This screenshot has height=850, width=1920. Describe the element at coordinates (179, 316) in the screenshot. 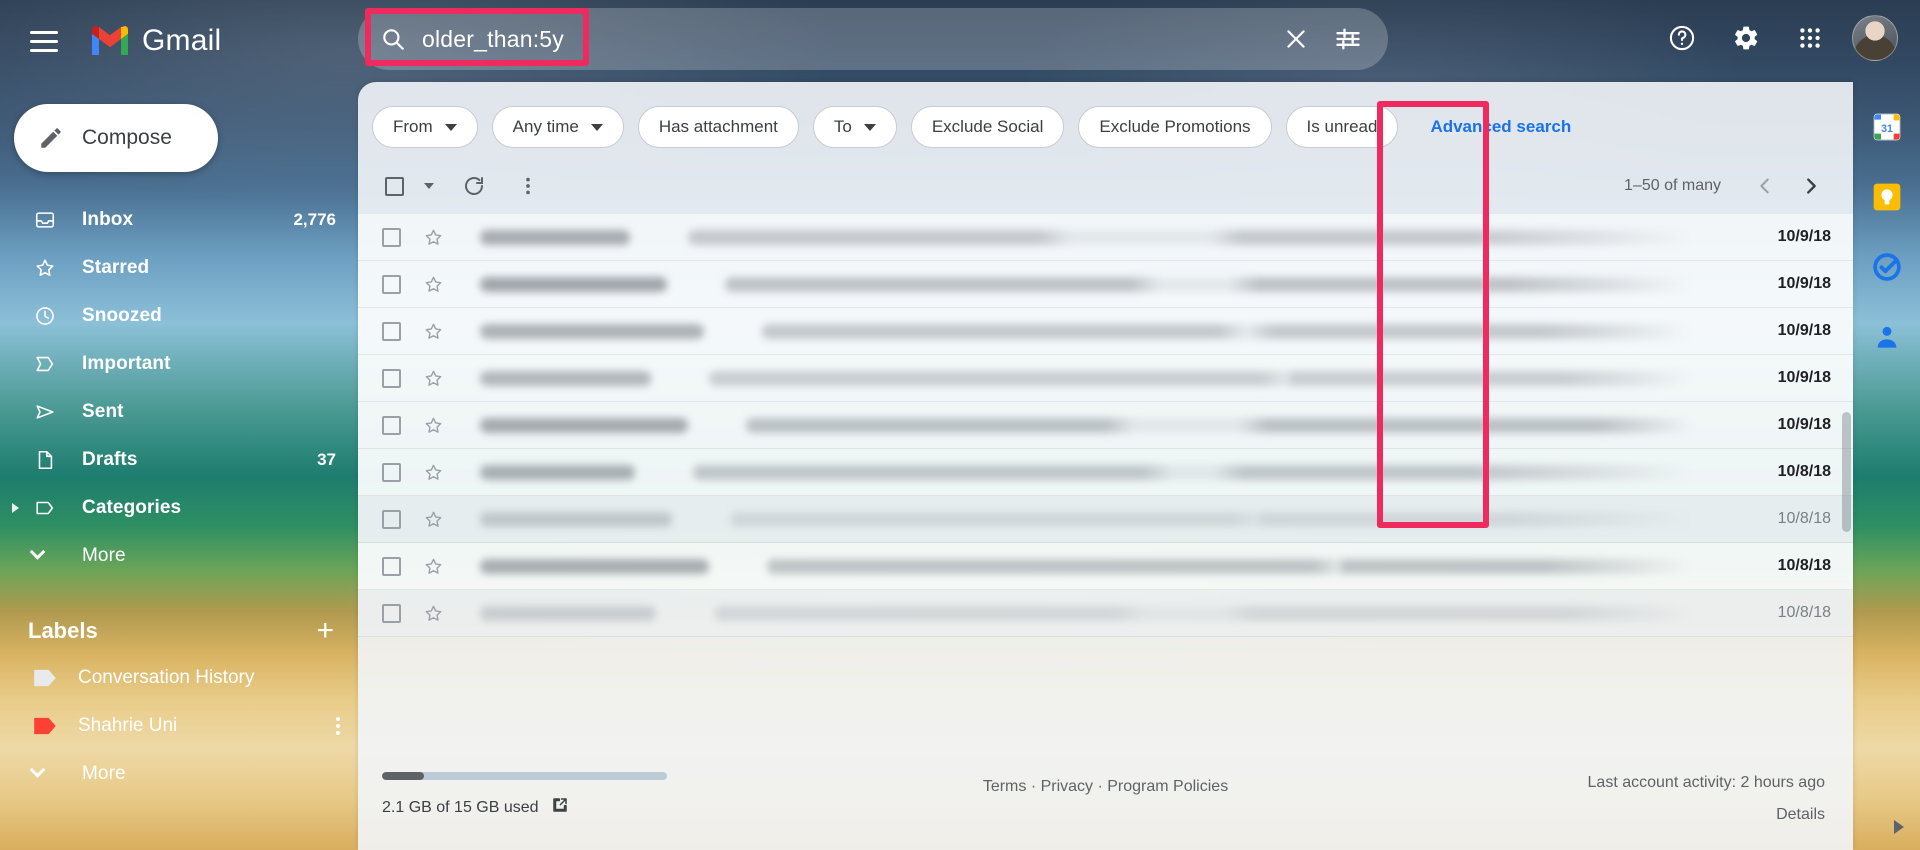

I see `sidebar-item-snoozed: Snoozed` at that location.